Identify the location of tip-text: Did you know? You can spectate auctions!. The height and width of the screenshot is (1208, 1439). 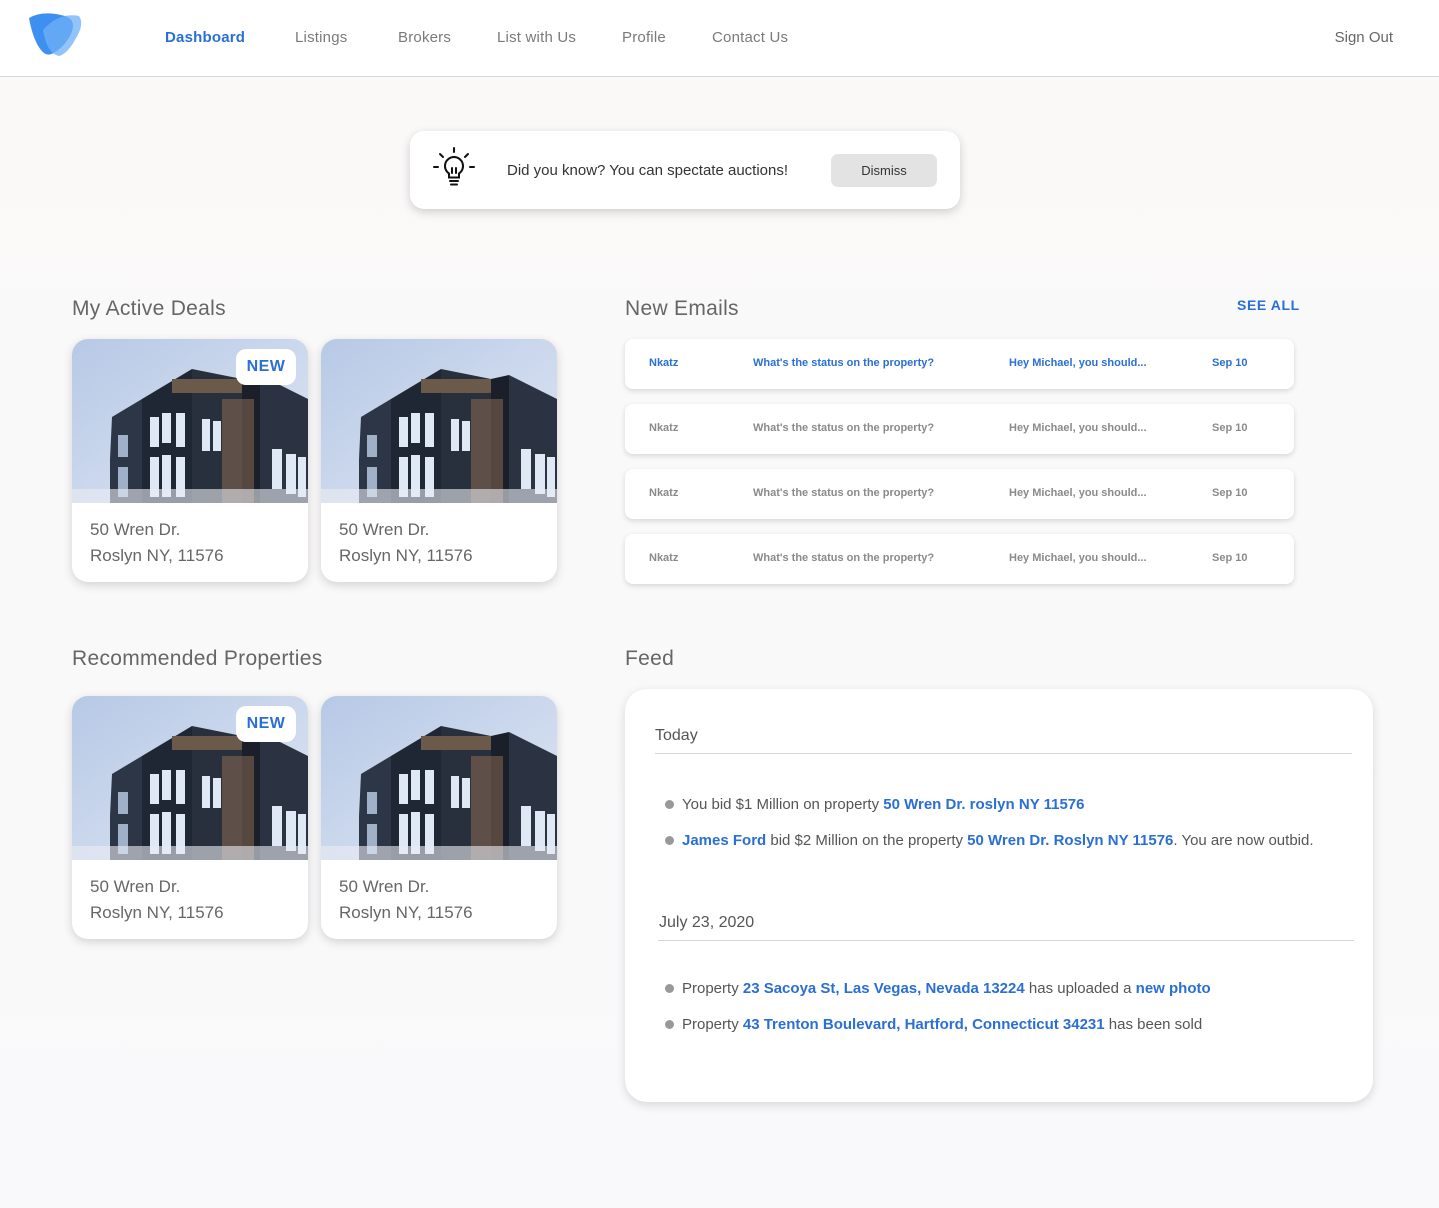
(648, 170).